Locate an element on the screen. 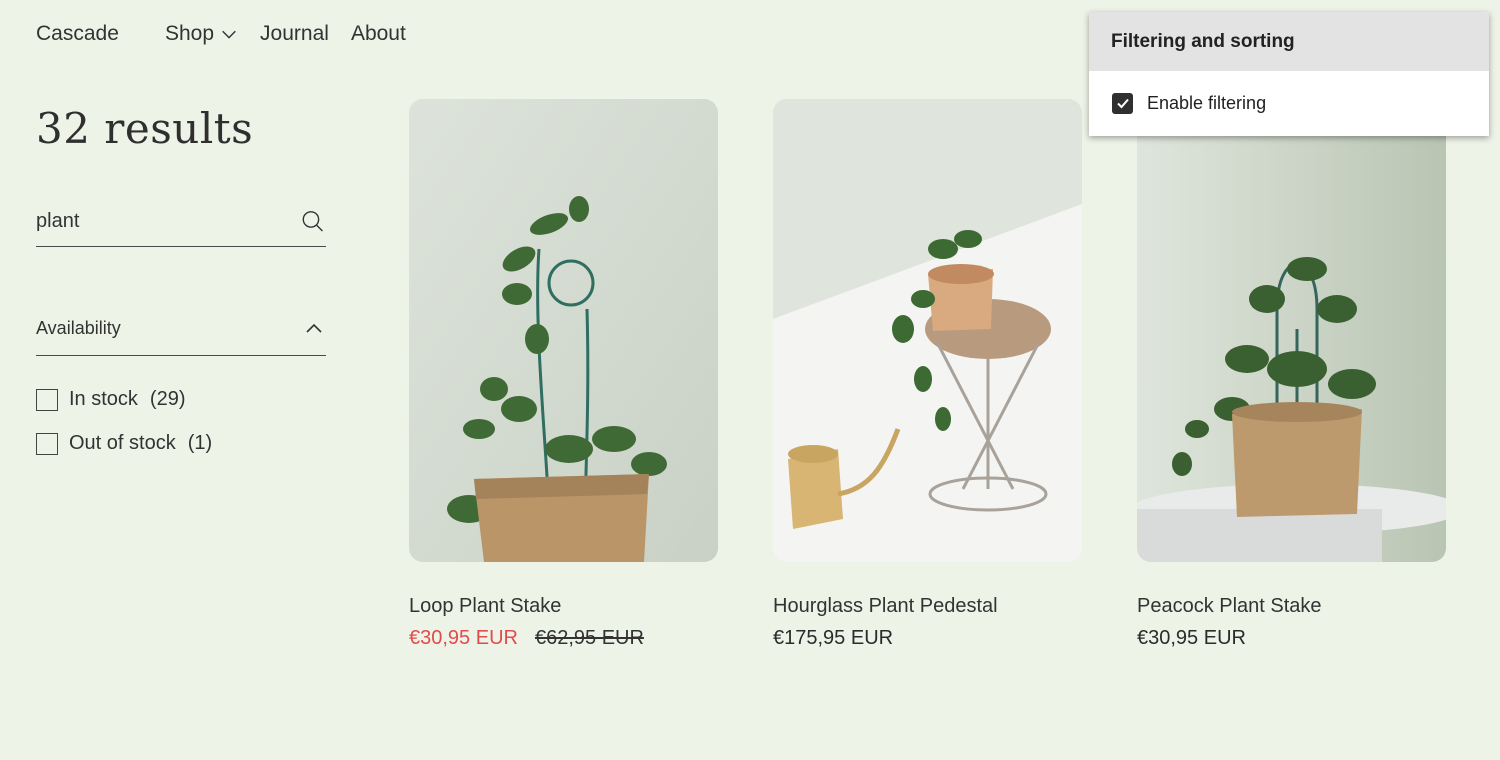  hourglass-plant-pedestal-image is located at coordinates (927, 330).